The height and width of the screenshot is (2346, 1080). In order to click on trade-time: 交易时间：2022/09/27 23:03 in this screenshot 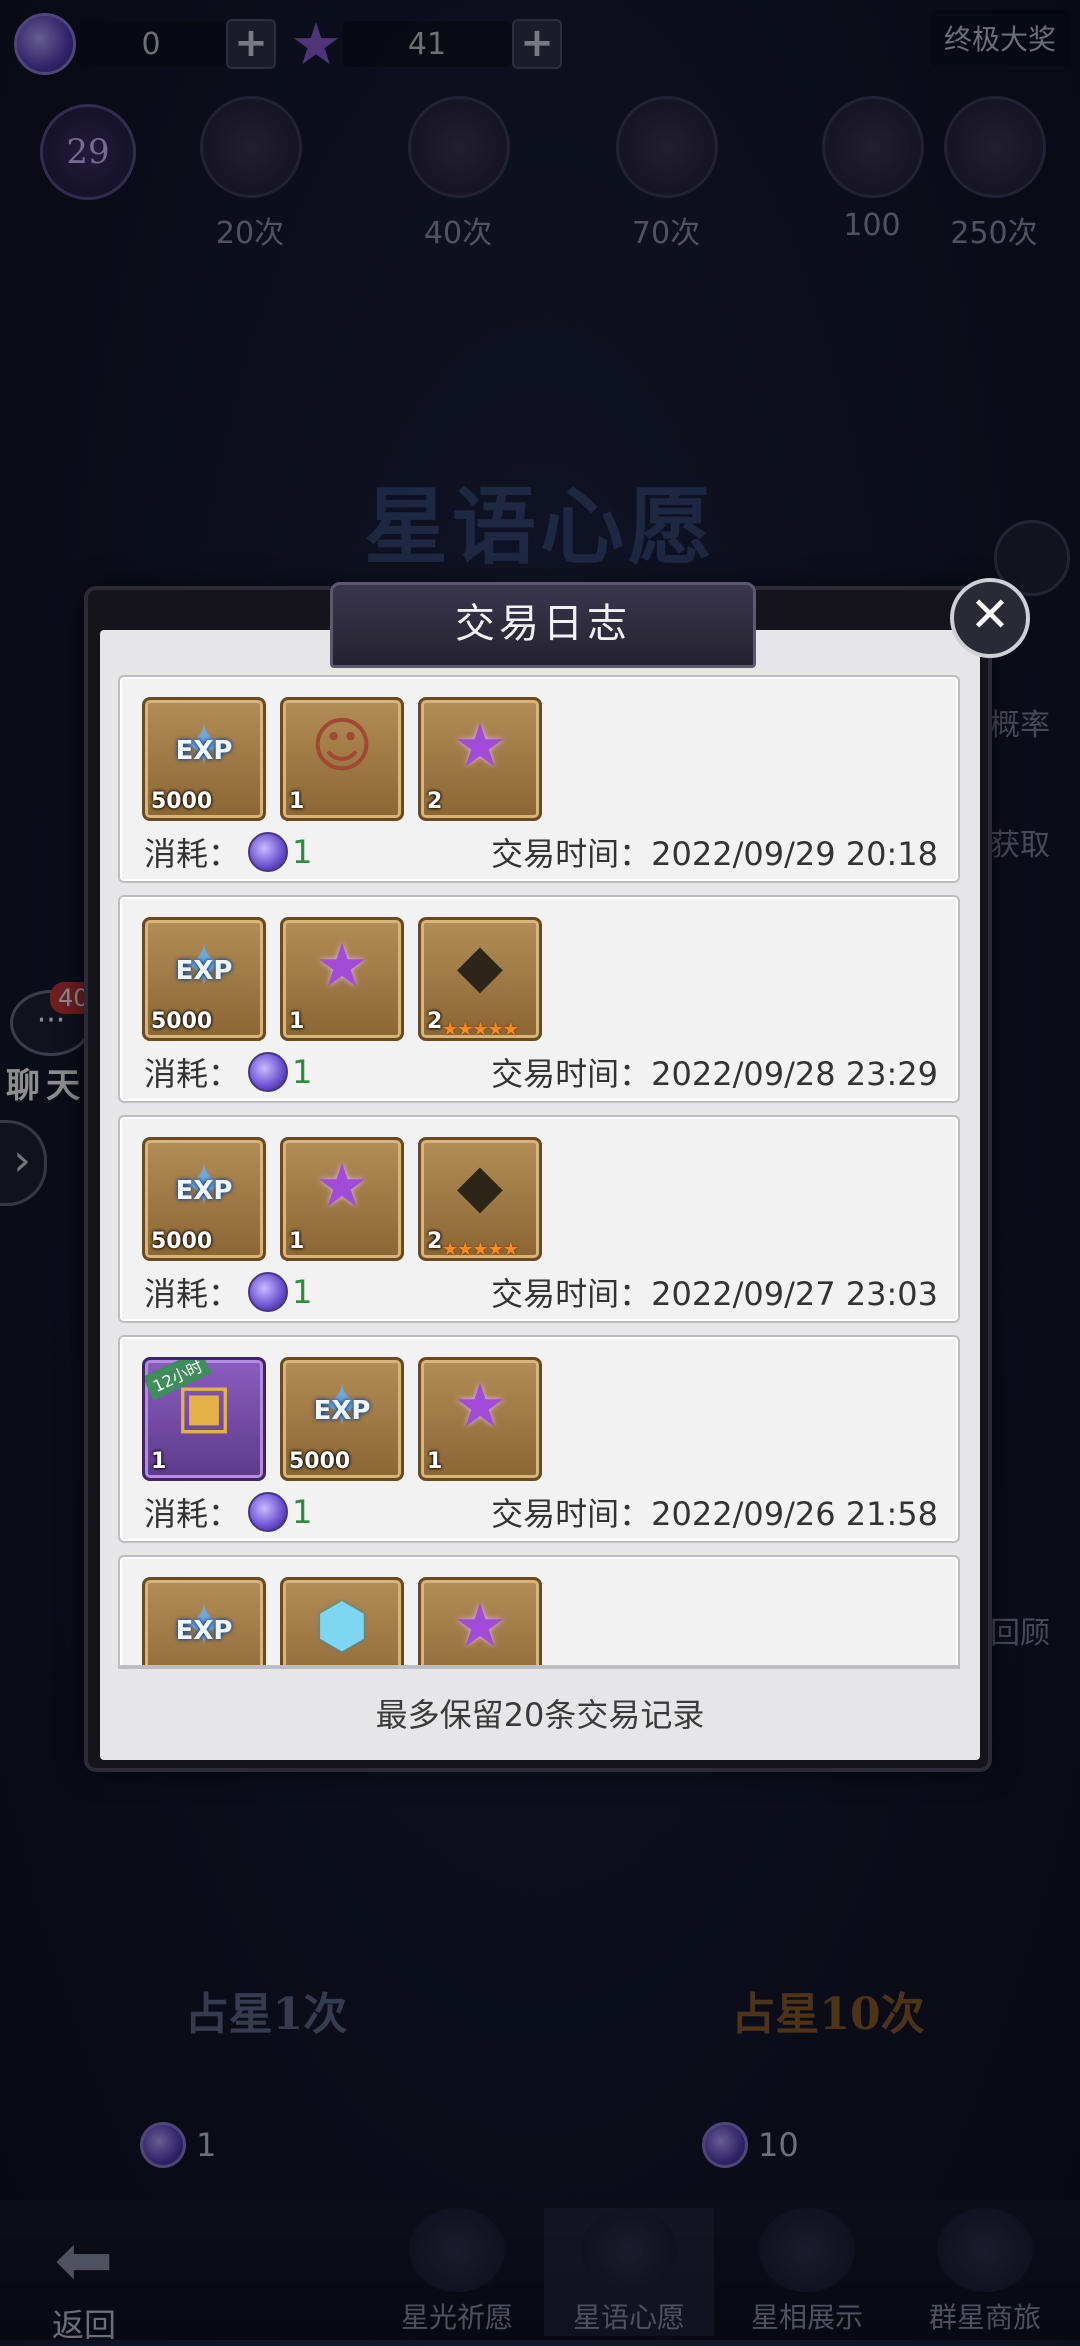, I will do `click(714, 1292)`.